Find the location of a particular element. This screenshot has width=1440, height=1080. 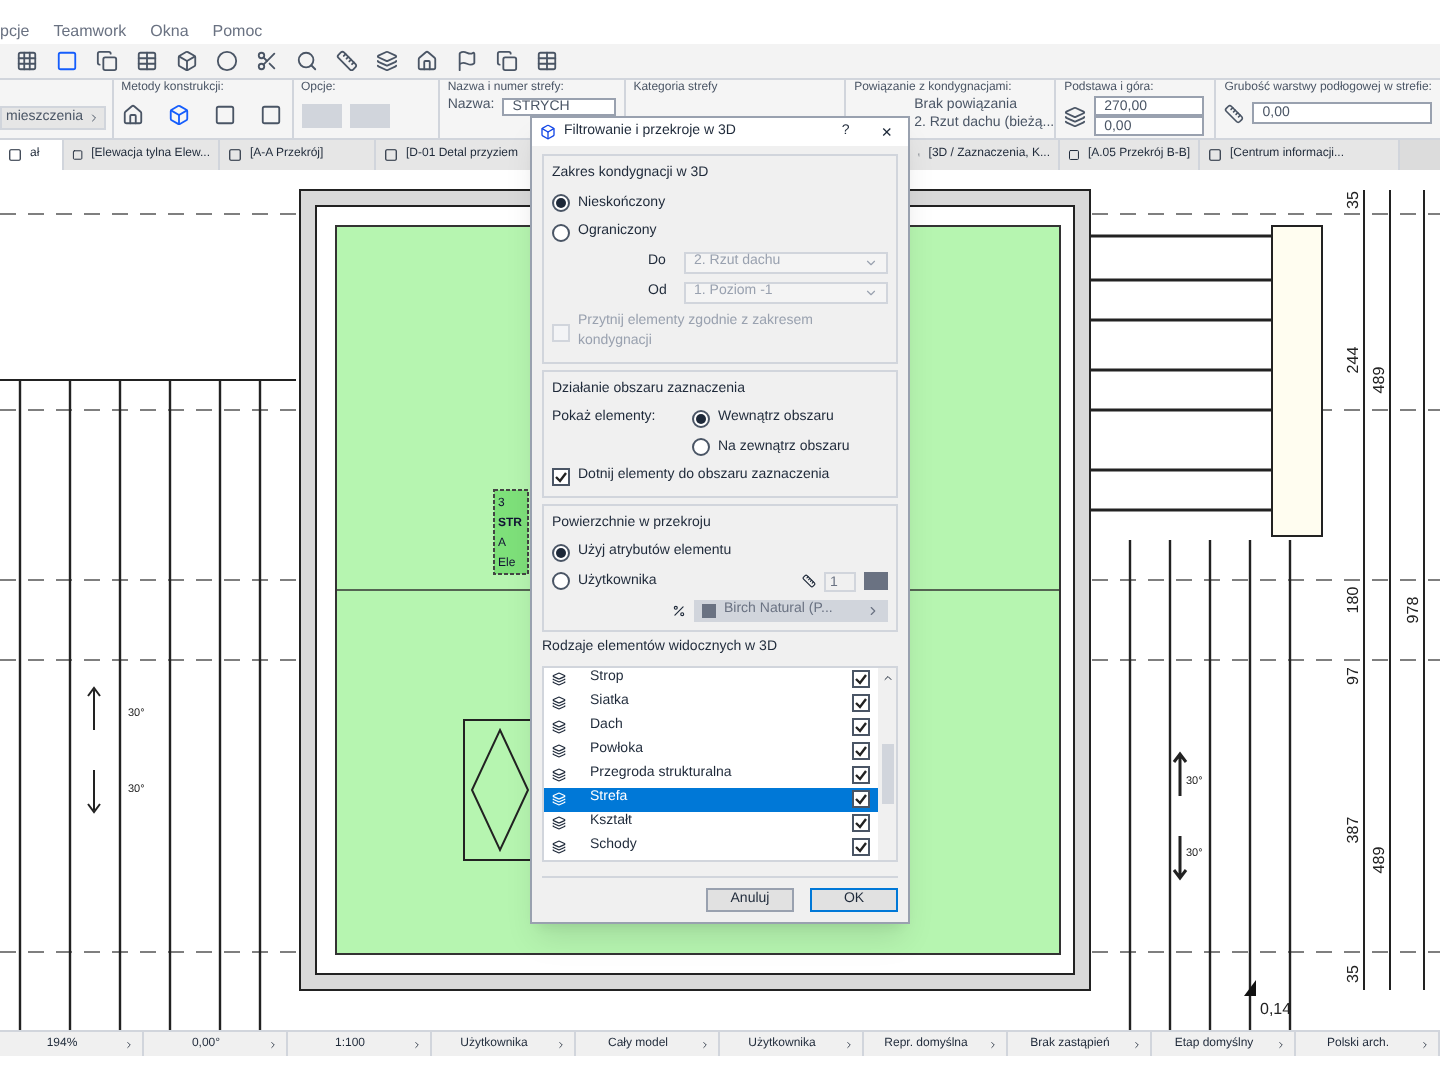

dimension-label: 180 is located at coordinates (1353, 600).